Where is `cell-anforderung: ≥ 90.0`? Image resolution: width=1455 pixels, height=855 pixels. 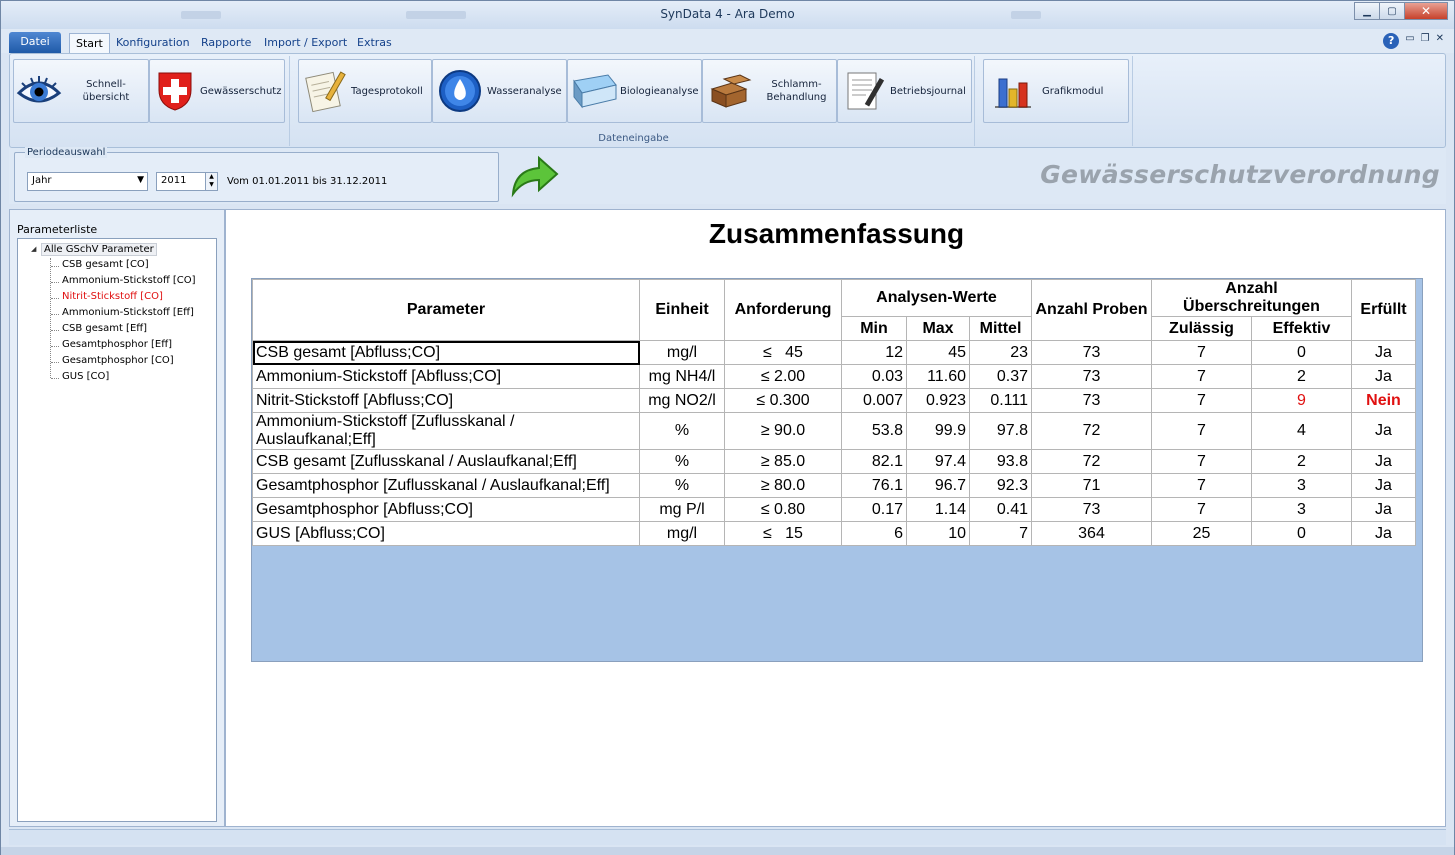
cell-anforderung: ≥ 90.0 is located at coordinates (783, 431).